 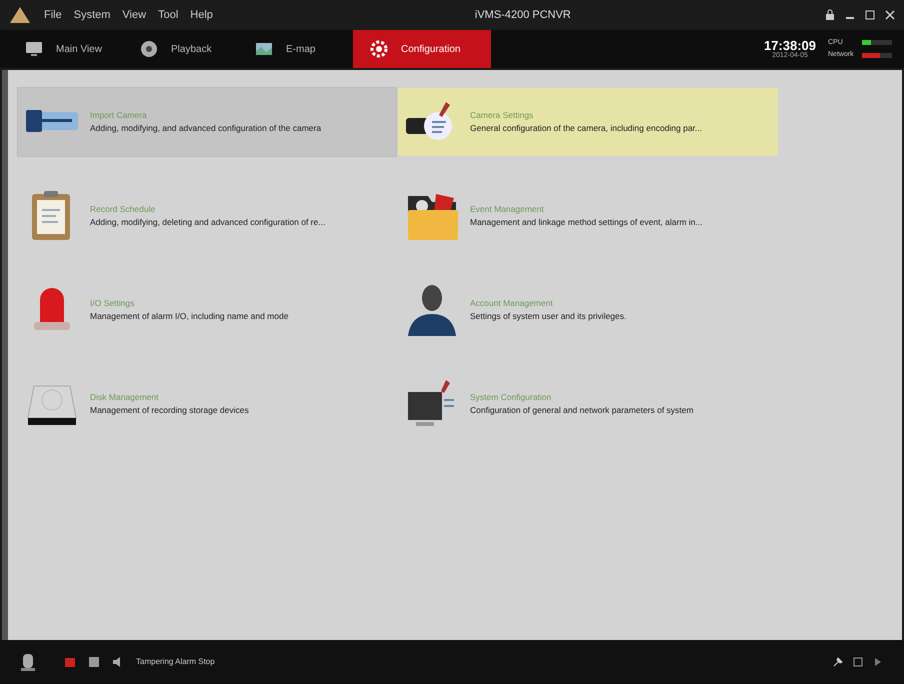 I want to click on menu-item: Help, so click(x=201, y=15).